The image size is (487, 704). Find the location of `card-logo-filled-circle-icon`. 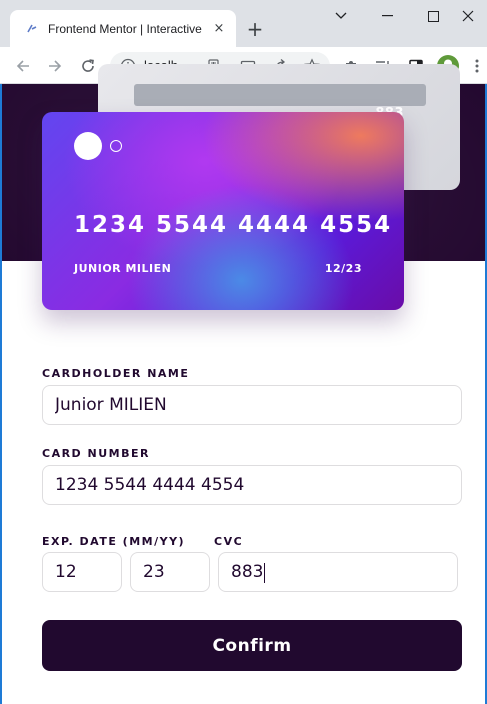

card-logo-filled-circle-icon is located at coordinates (88, 146).